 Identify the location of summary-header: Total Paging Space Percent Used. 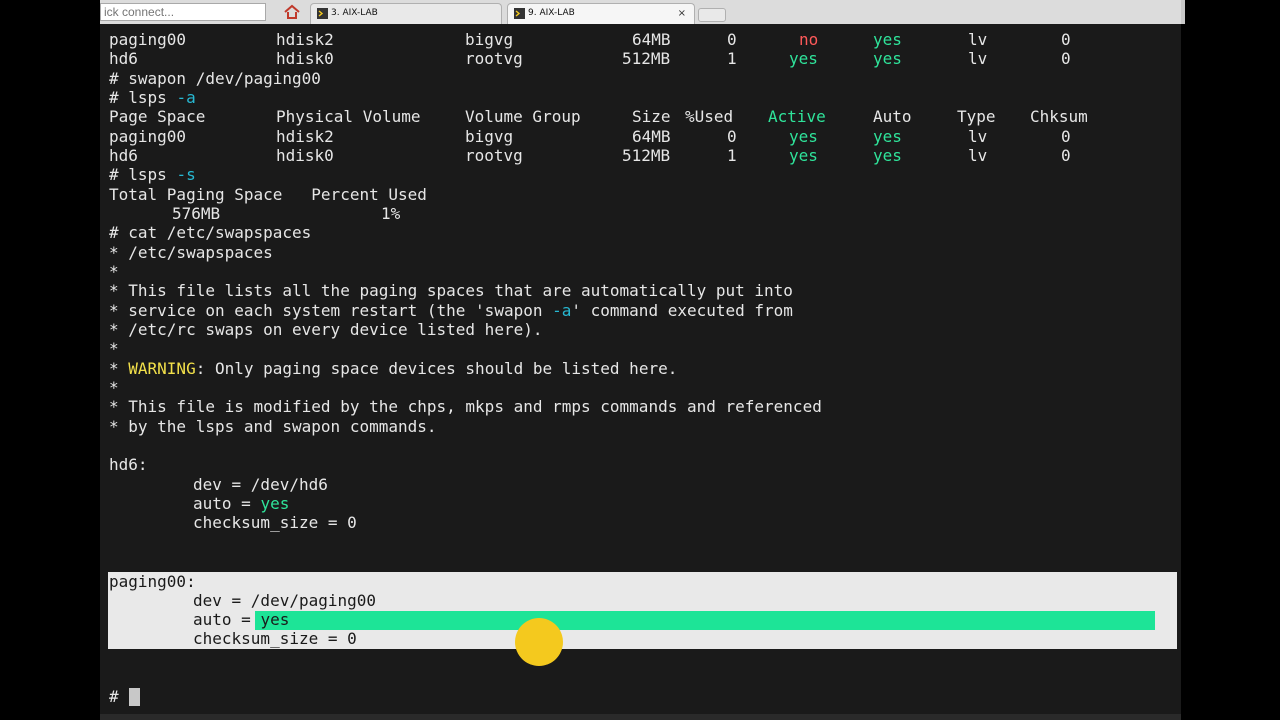
(268, 194).